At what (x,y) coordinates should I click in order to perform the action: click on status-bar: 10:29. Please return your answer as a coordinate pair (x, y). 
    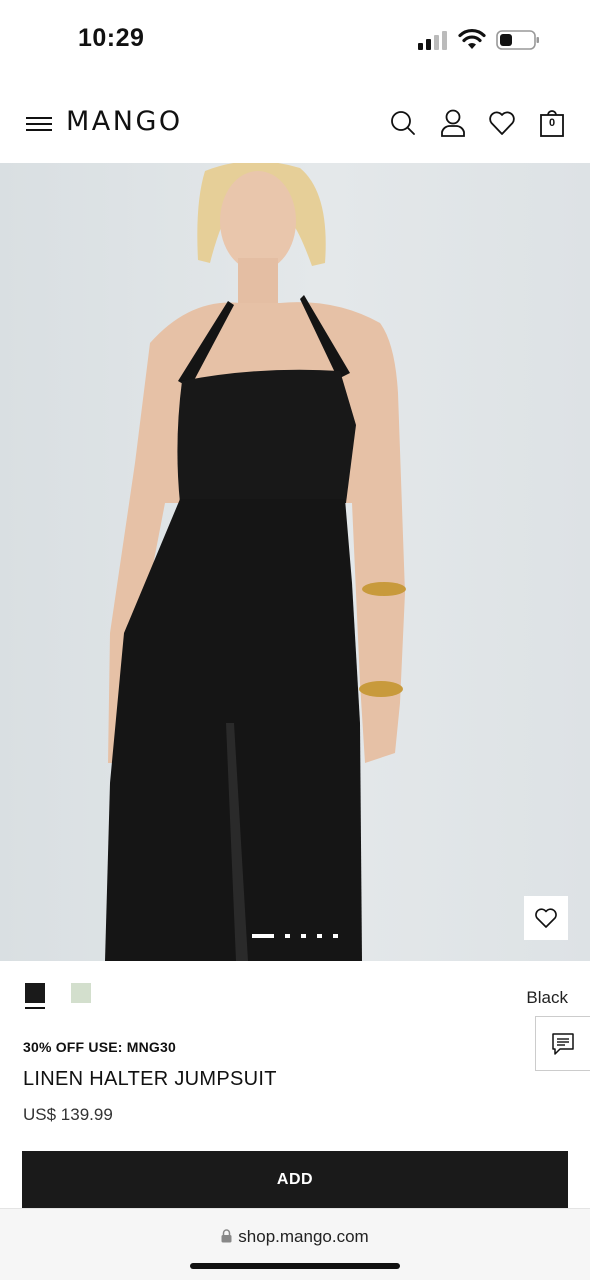
    Looking at the image, I should click on (295, 40).